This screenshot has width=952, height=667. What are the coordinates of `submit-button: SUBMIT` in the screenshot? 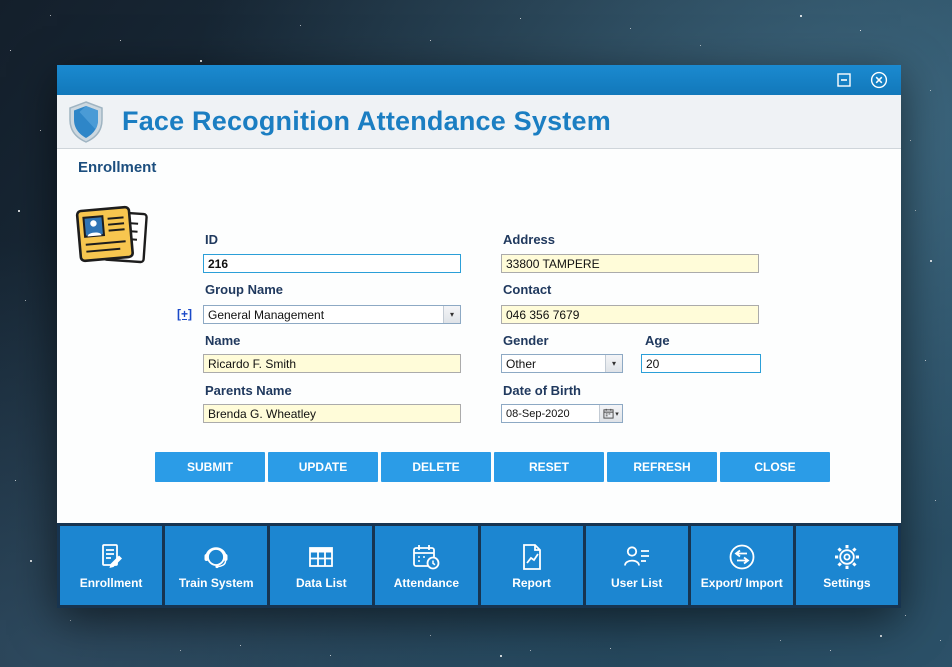 It's located at (210, 467).